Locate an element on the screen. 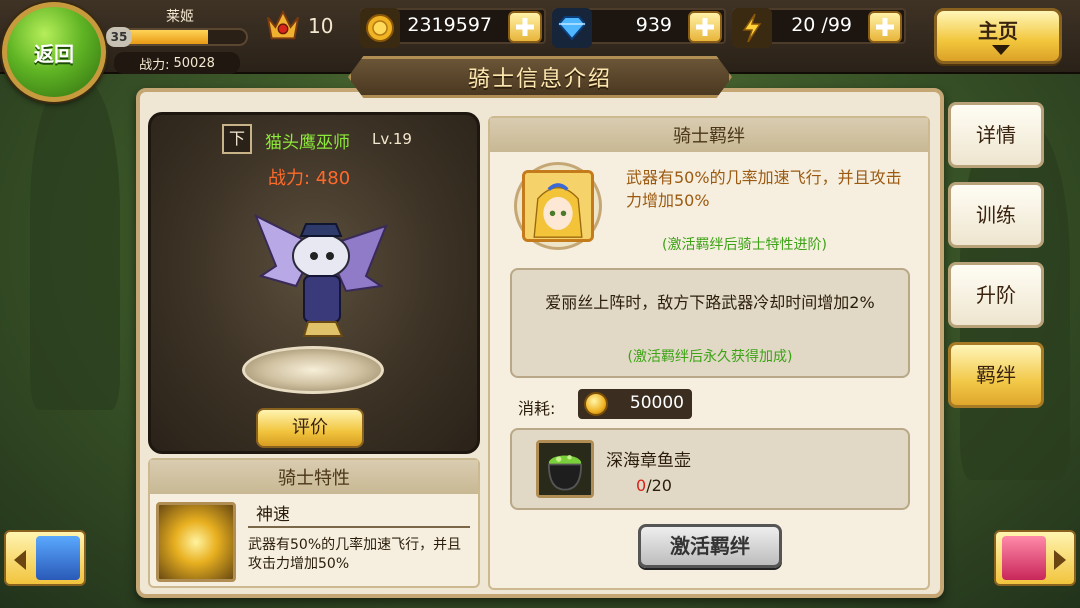 This screenshot has width=1080, height=608. hero-power: 战力: 480 is located at coordinates (309, 178).